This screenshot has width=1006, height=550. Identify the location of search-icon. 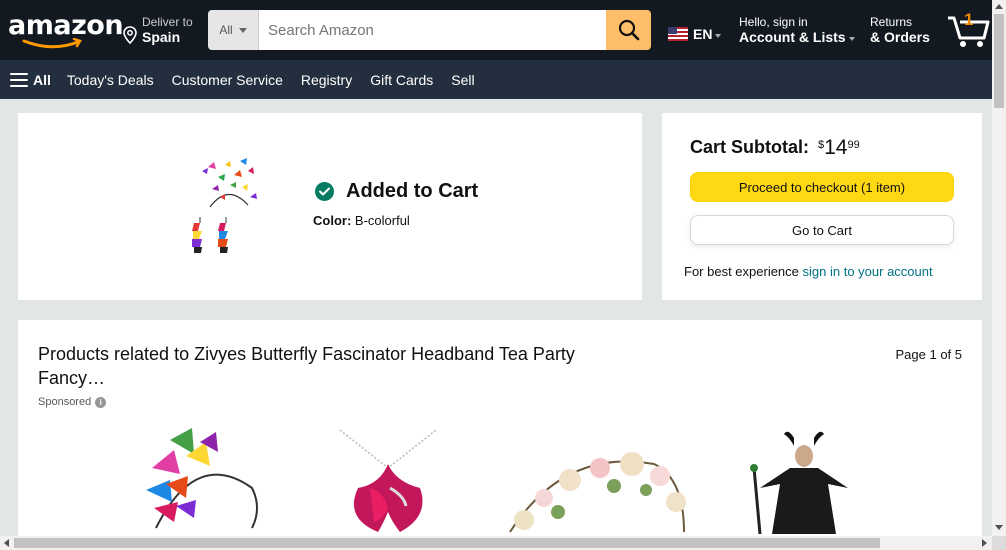
(628, 30).